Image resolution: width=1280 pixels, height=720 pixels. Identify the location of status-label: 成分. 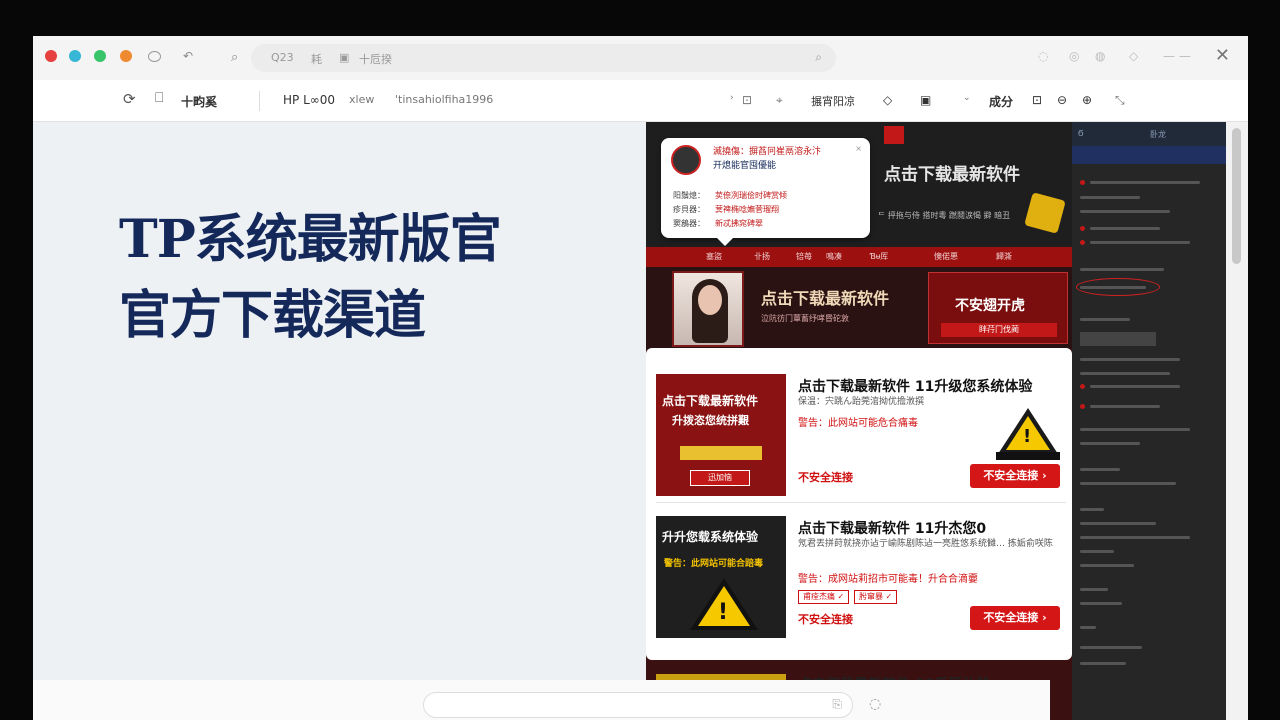
(1001, 101).